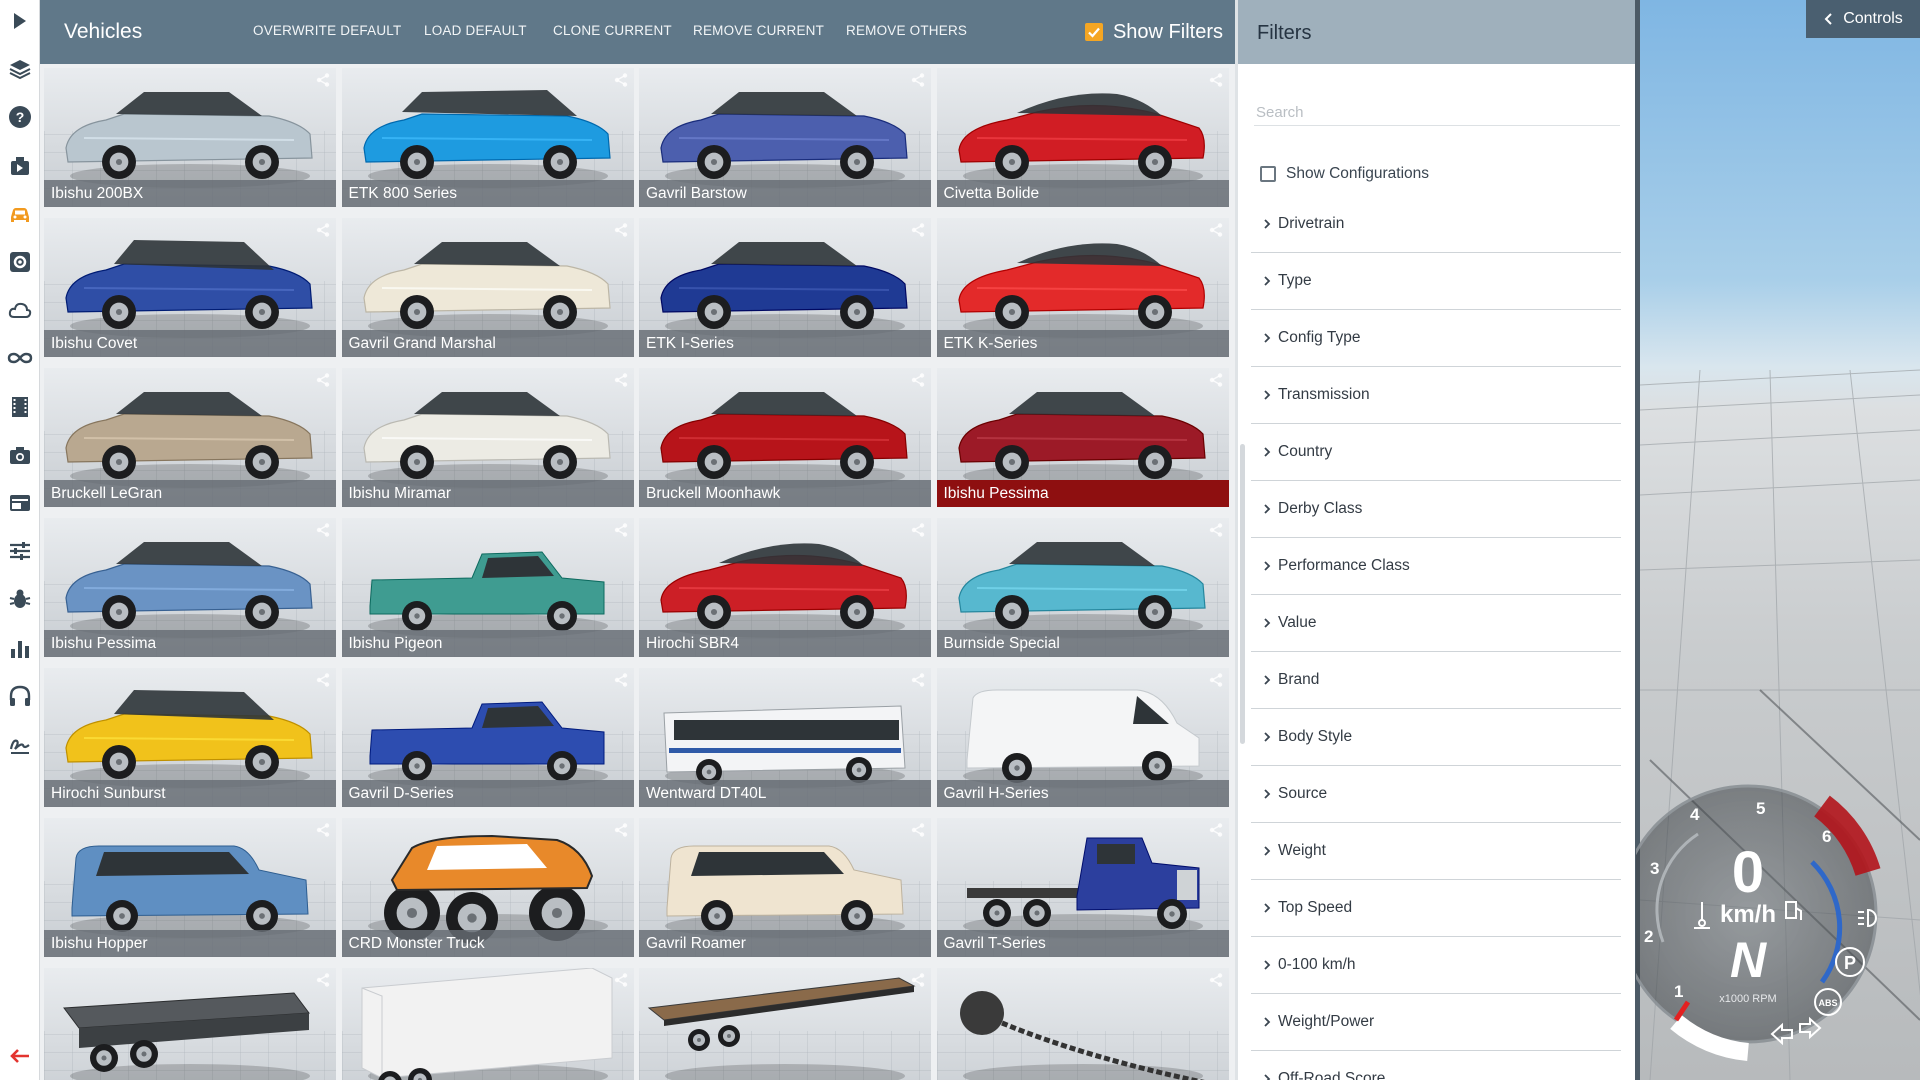 The height and width of the screenshot is (1080, 1920). Describe the element at coordinates (785, 287) in the screenshot. I see `vehicle-tile: ETK I-Series` at that location.